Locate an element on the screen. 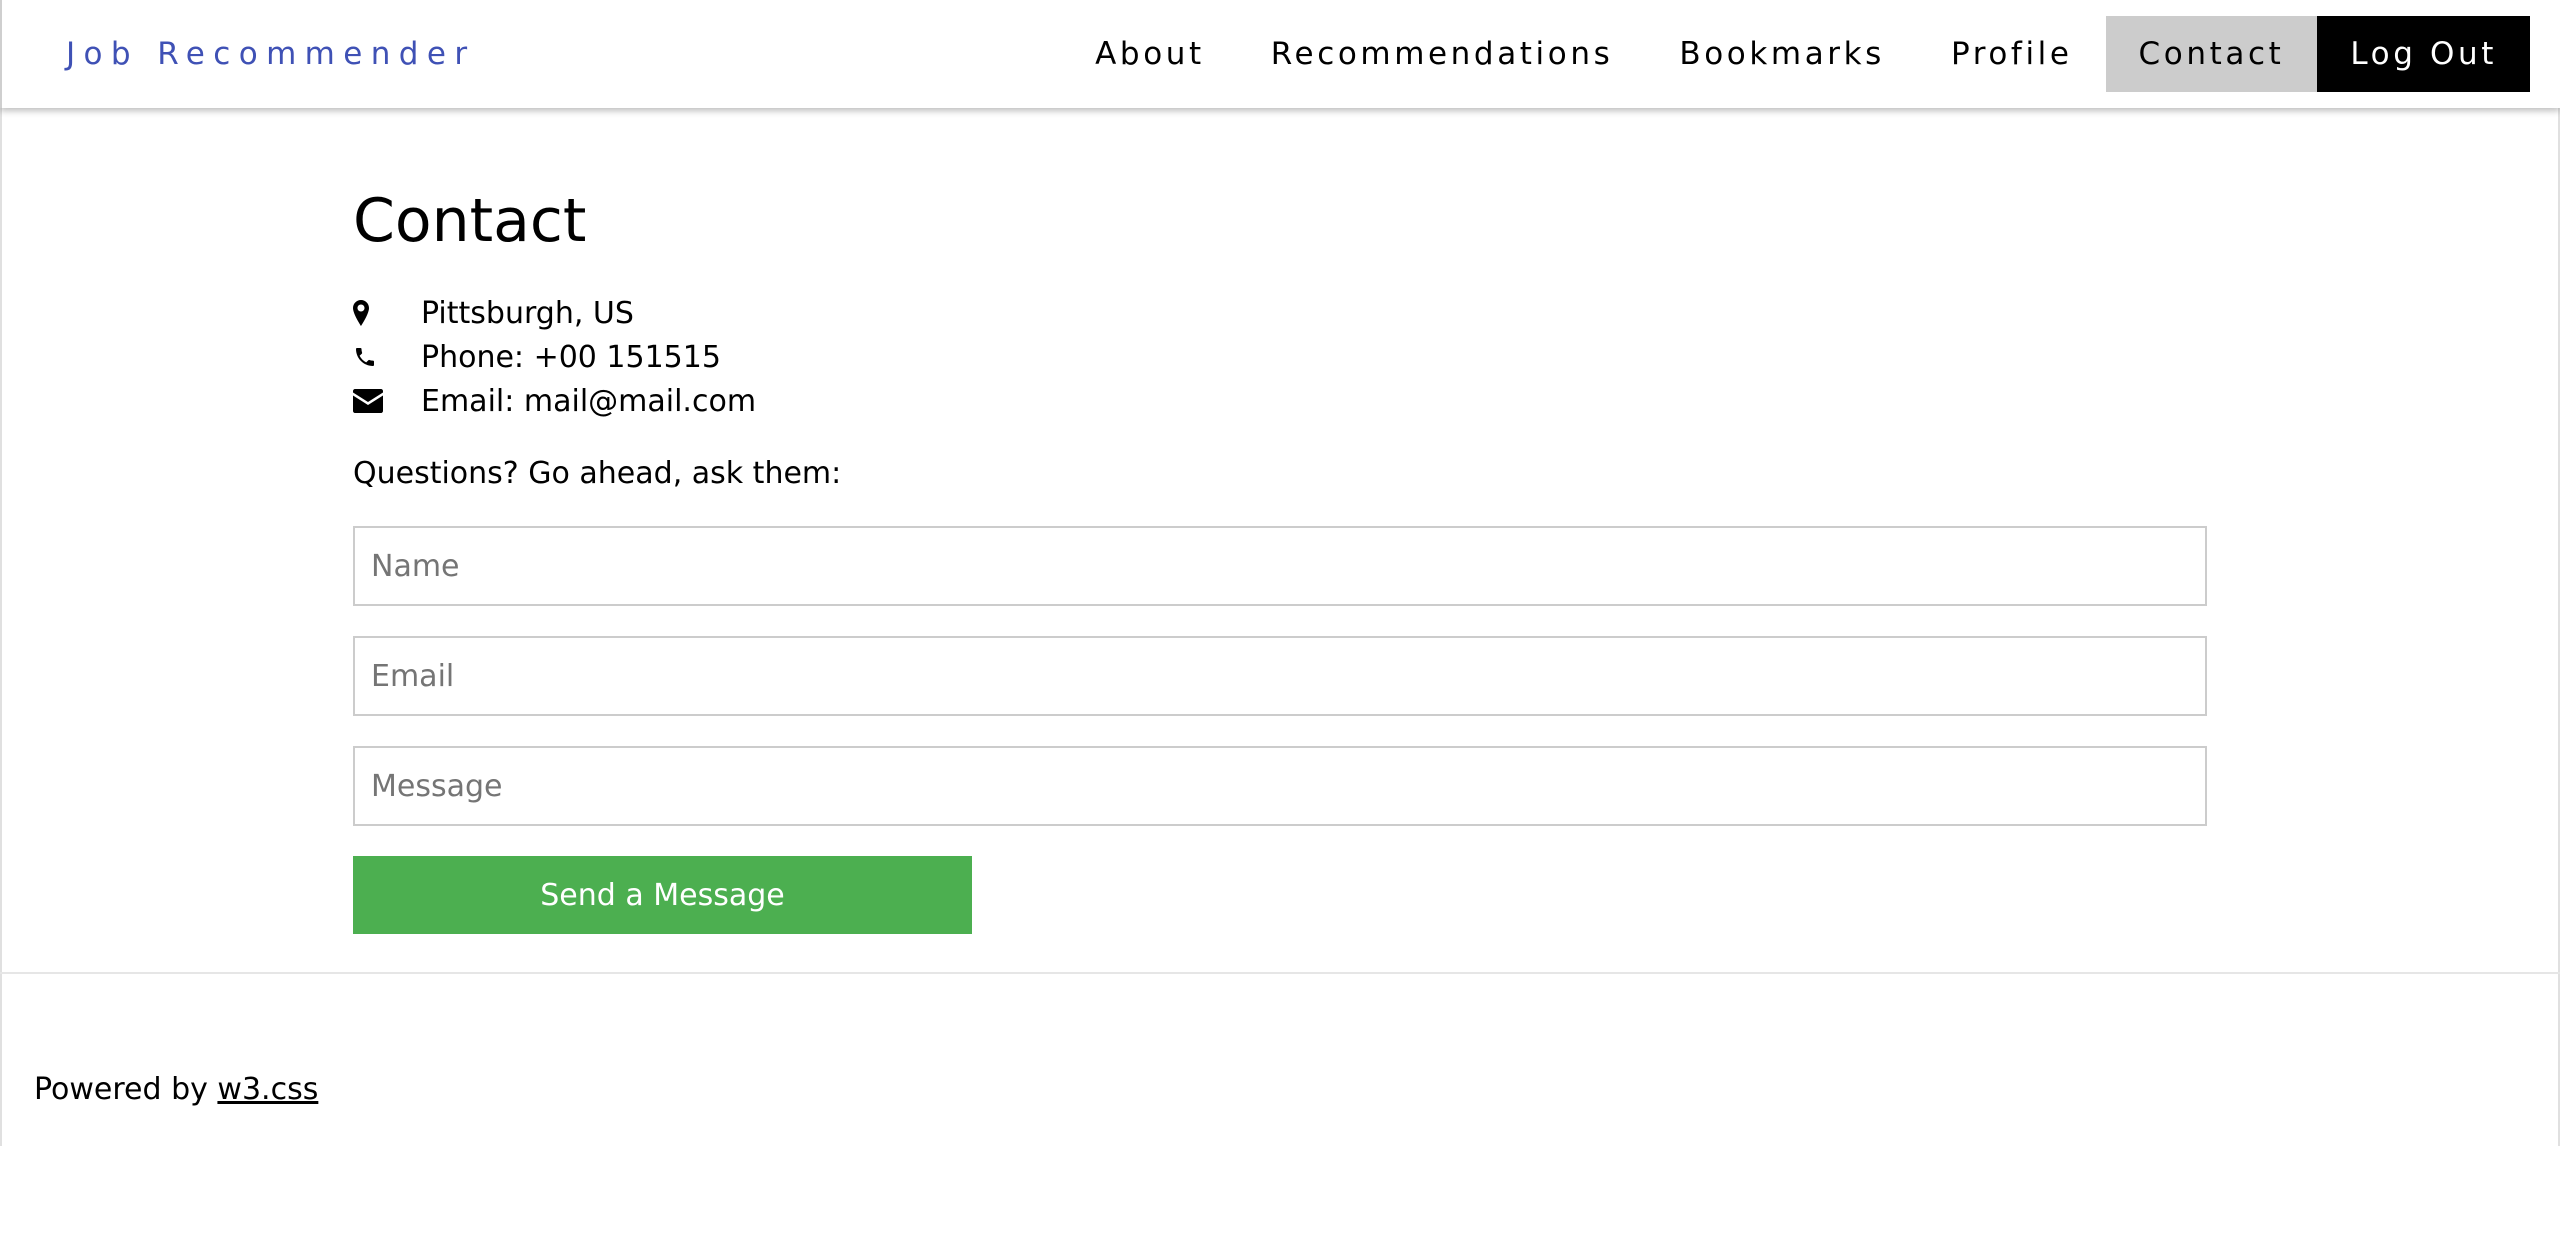  map-marker-icon is located at coordinates (387, 313).